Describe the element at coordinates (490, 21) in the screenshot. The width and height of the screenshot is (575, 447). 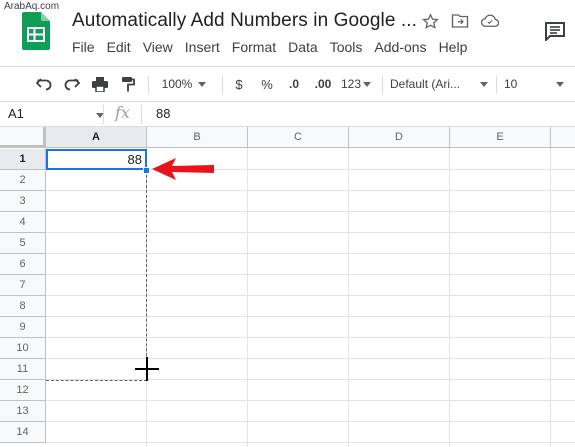
I see `cloud-status-icon` at that location.